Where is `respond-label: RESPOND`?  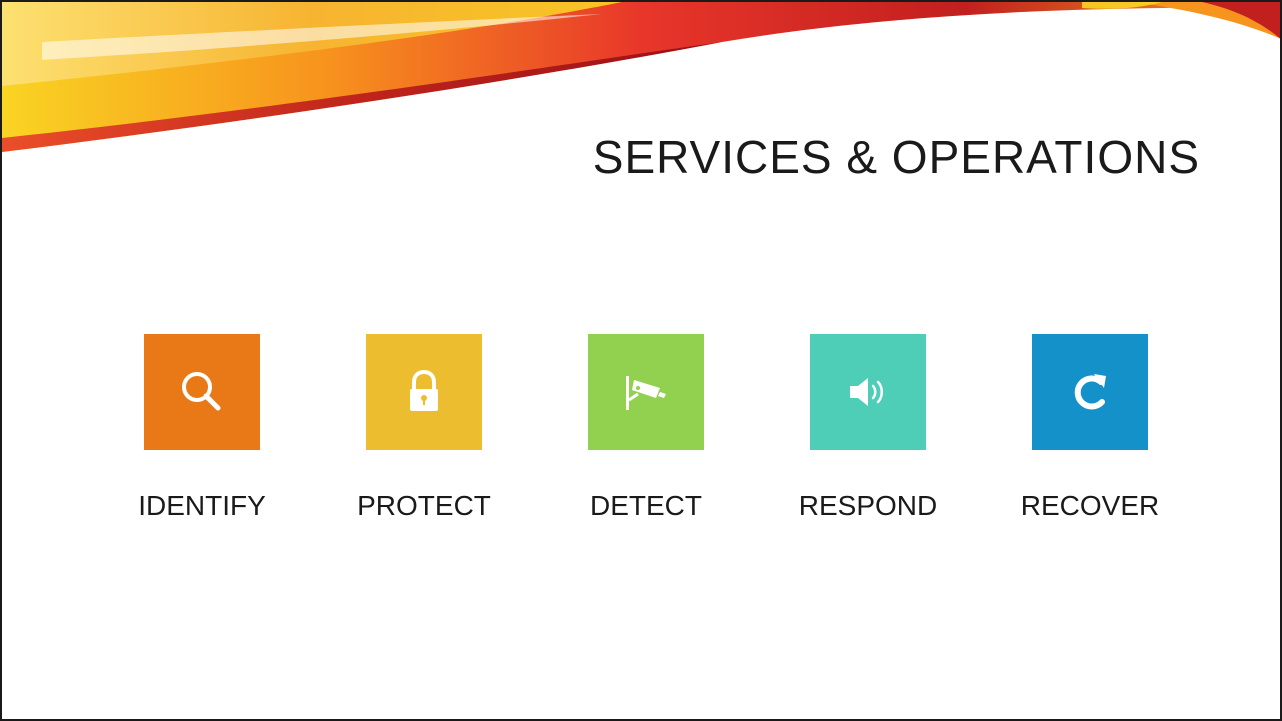 respond-label: RESPOND is located at coordinates (868, 505).